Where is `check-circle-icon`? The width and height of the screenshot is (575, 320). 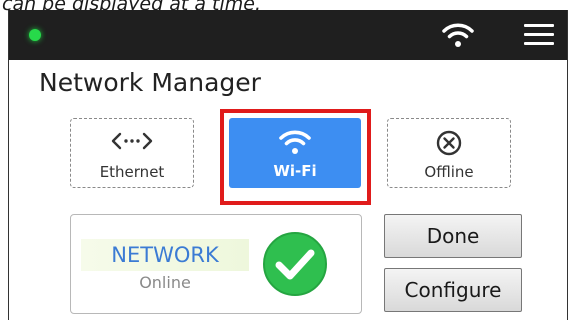
check-circle-icon is located at coordinates (295, 264).